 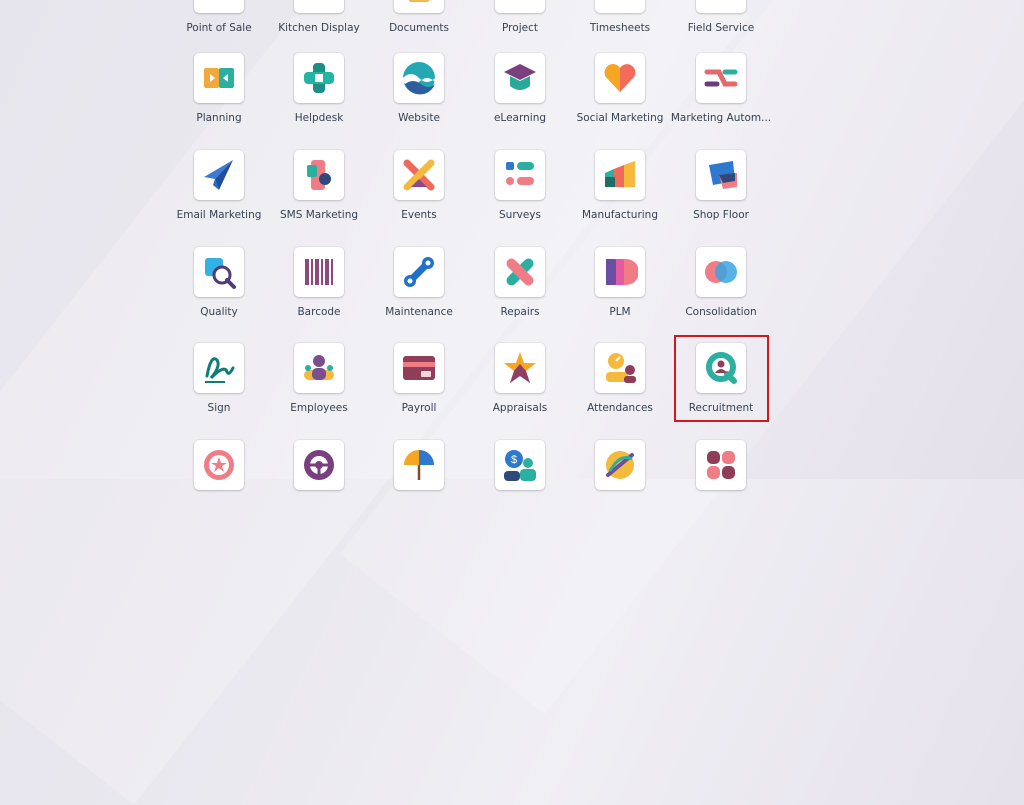 I want to click on shop-floor-icon, so click(x=721, y=175).